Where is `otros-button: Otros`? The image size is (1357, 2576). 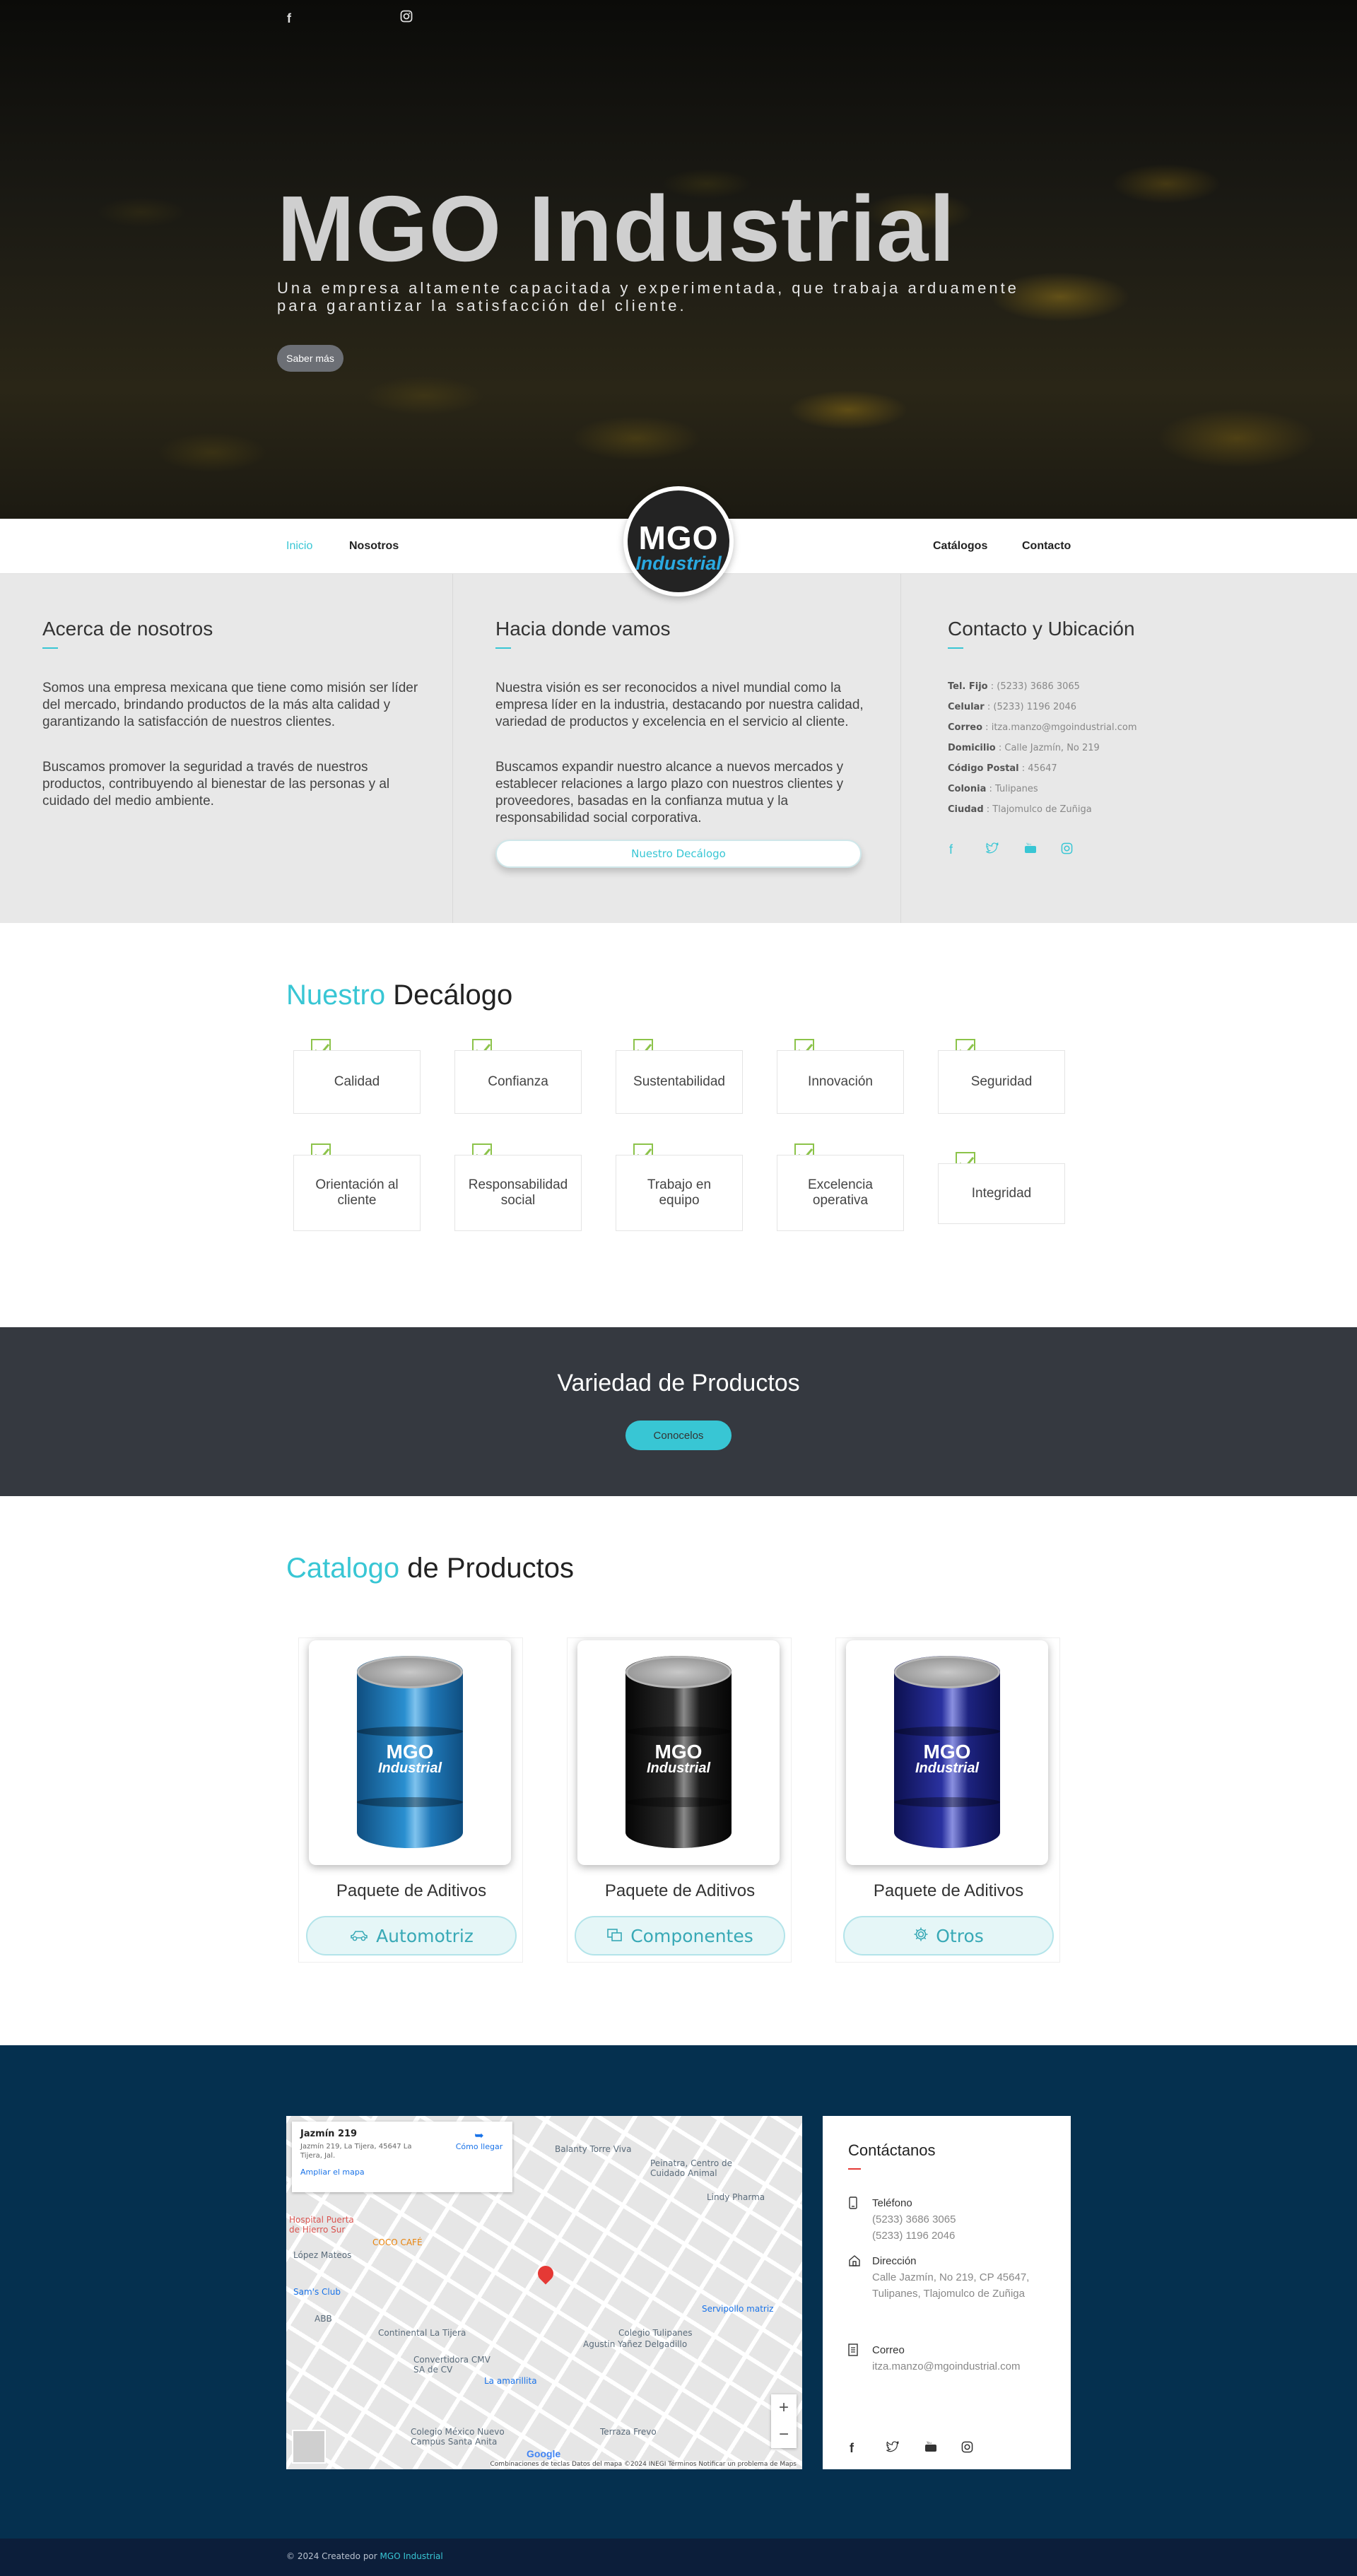
otros-button: Otros is located at coordinates (948, 1935).